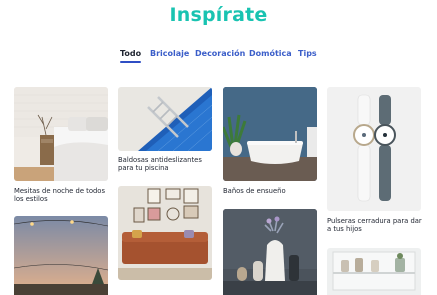  What do you see at coordinates (307, 53) in the screenshot?
I see `tab-tips: Tips` at bounding box center [307, 53].